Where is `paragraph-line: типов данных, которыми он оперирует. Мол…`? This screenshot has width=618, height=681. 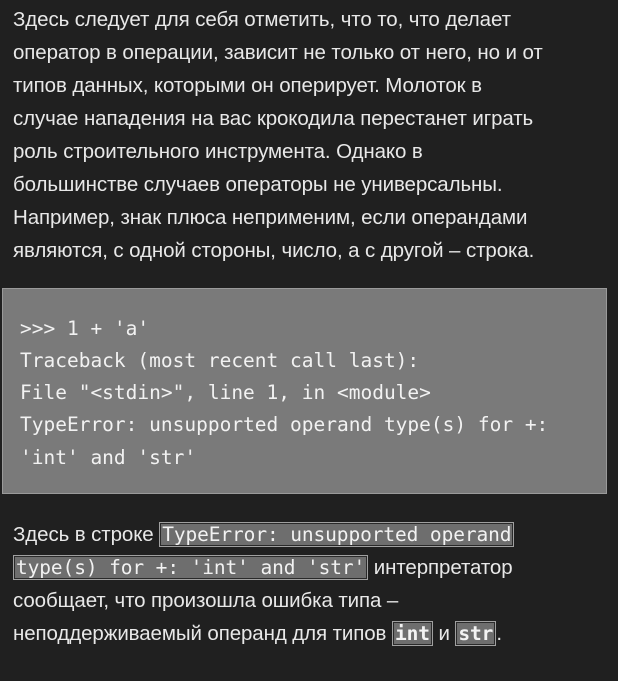
paragraph-line: типов данных, которыми он оперирует. Мол… is located at coordinates (247, 85).